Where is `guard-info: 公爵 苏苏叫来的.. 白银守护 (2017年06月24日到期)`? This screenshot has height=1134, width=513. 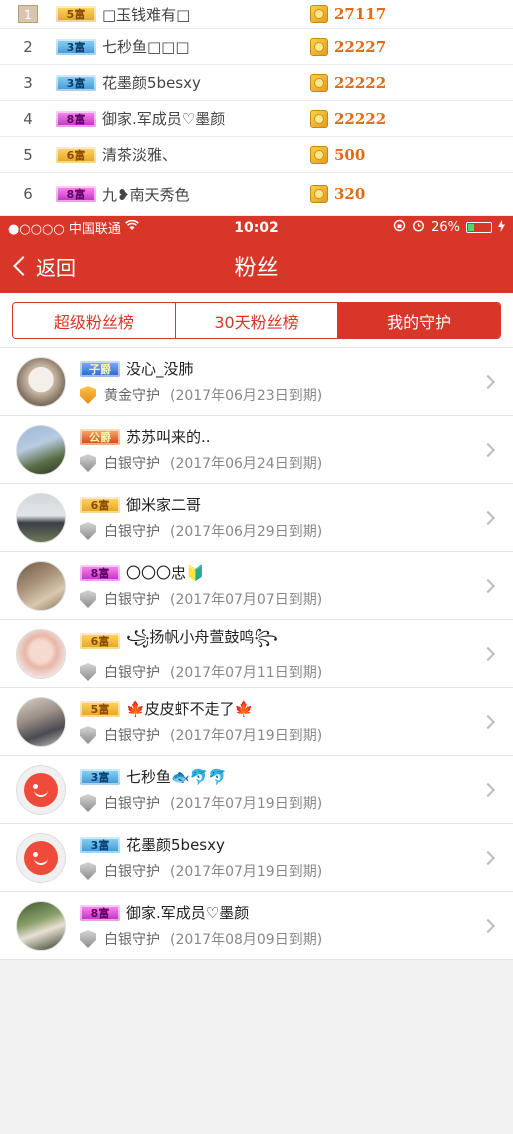 guard-info: 公爵 苏苏叫来的.. 白银守护 (2017年06月24日到期) is located at coordinates (296, 449).